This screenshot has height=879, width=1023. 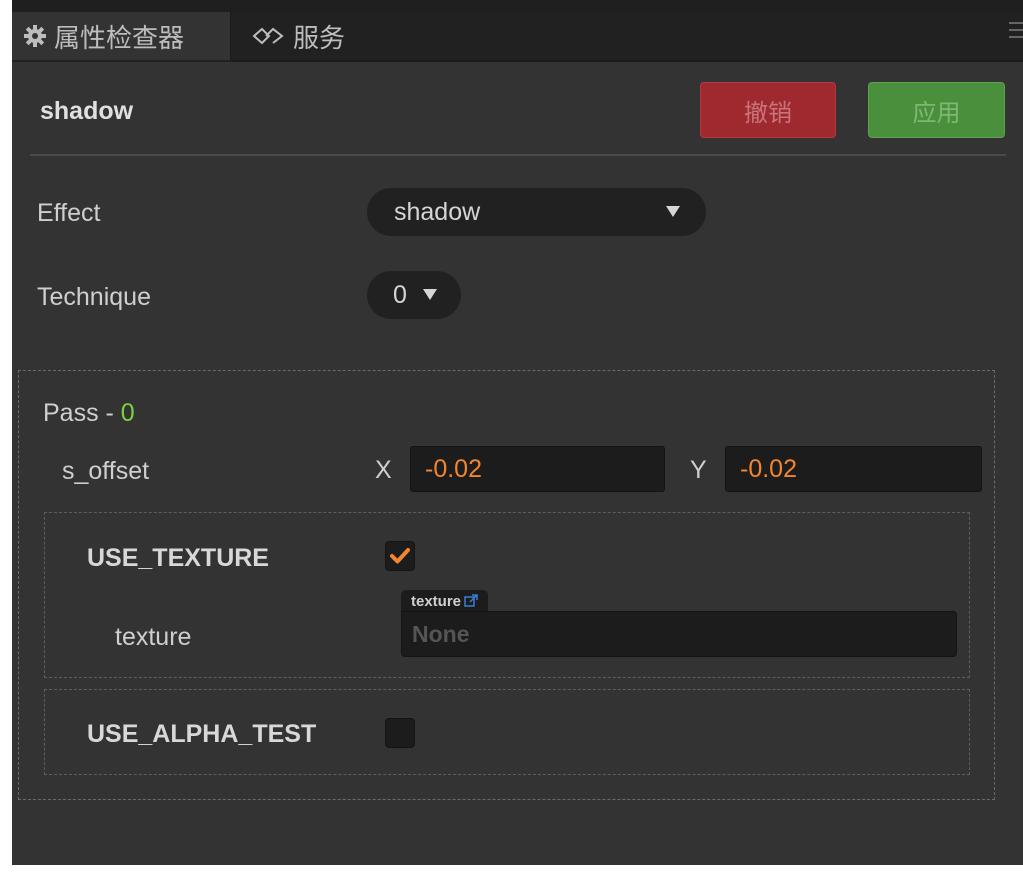 I want to click on tab-bar-line, so click(x=627, y=61).